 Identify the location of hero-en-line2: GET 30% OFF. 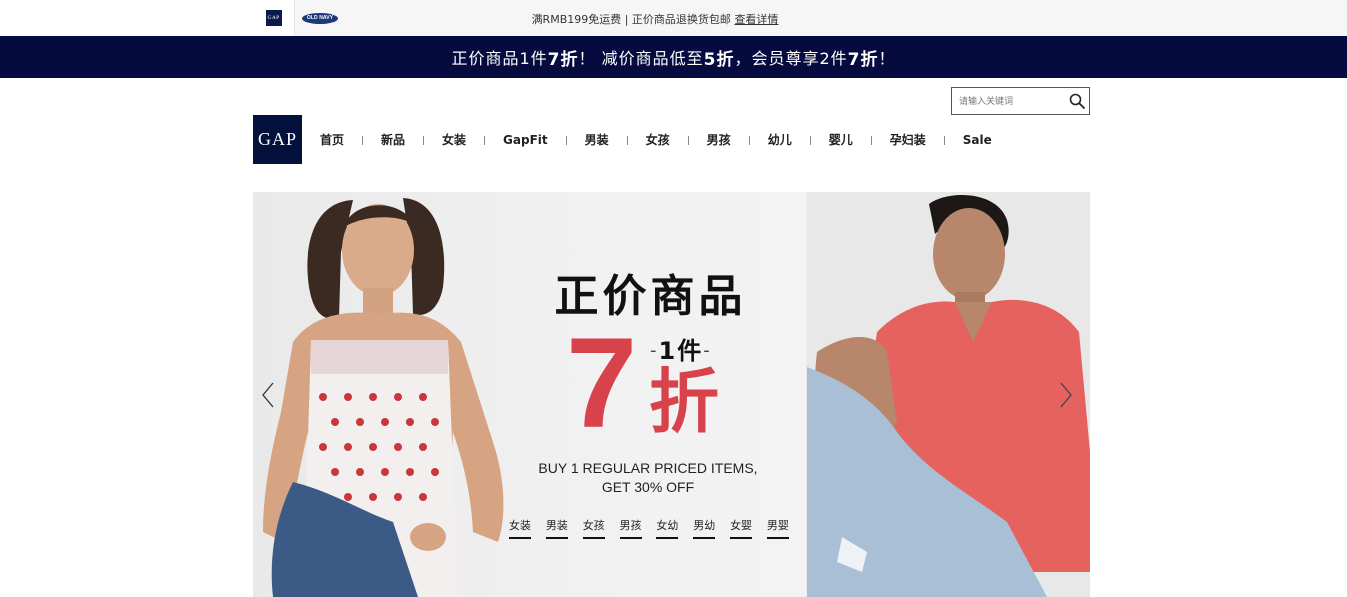
(648, 487).